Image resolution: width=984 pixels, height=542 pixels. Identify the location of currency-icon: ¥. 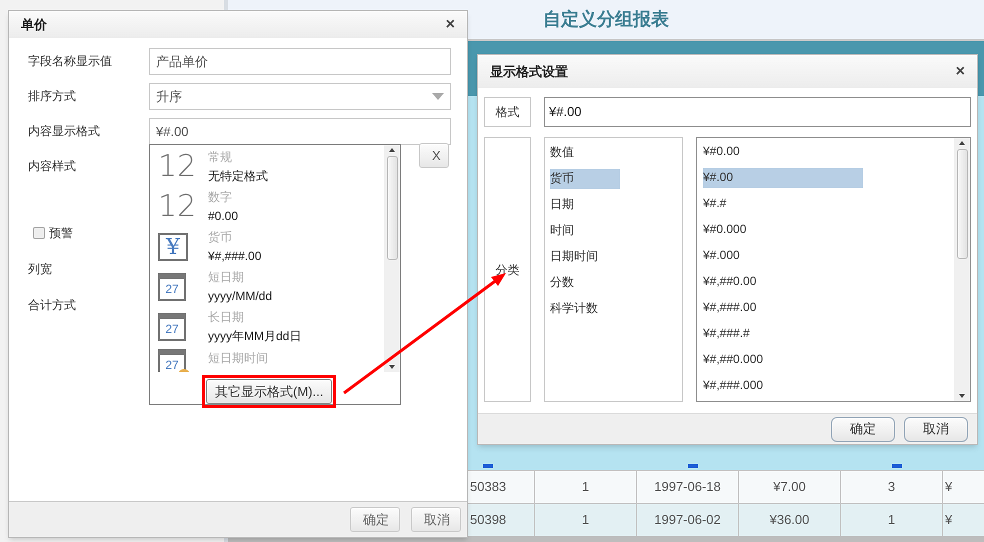
(173, 247).